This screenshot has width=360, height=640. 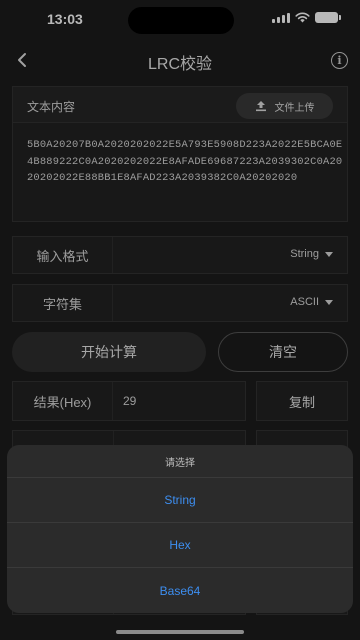 What do you see at coordinates (180, 590) in the screenshot?
I see `picker-option-base64: Base64` at bounding box center [180, 590].